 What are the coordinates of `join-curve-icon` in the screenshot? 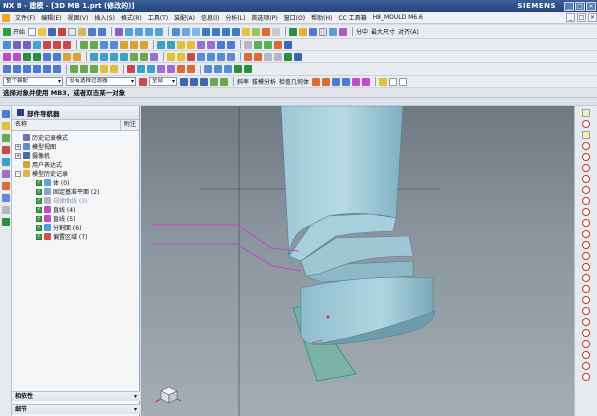 It's located at (154, 56).